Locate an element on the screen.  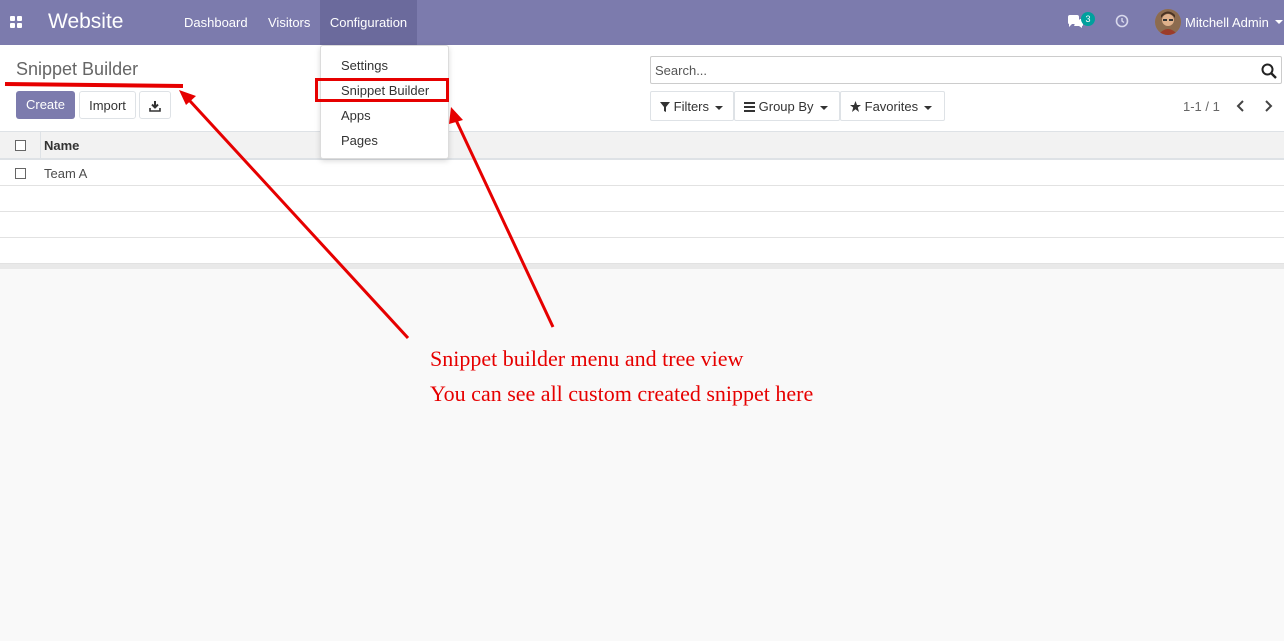
favorites-button: Favorites is located at coordinates (892, 106).